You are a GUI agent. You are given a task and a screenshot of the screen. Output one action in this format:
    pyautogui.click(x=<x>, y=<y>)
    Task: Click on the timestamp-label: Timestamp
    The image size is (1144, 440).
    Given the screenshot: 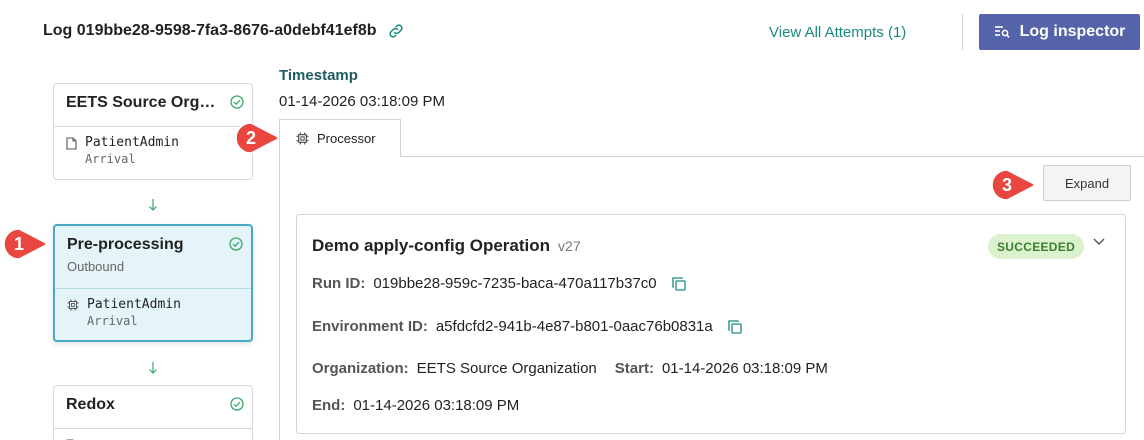 What is the action you would take?
    pyautogui.click(x=318, y=75)
    